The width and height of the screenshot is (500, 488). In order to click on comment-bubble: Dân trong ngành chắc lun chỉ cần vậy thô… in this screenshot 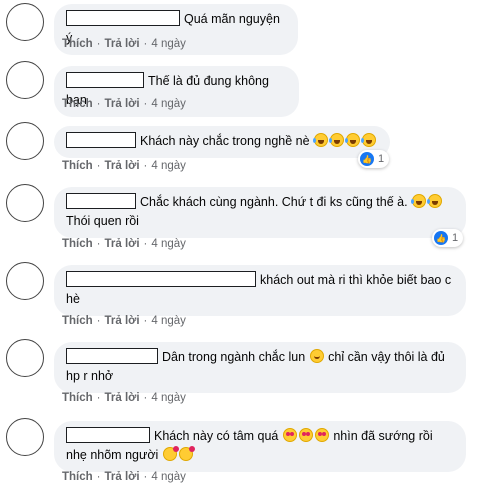, I will do `click(260, 367)`.